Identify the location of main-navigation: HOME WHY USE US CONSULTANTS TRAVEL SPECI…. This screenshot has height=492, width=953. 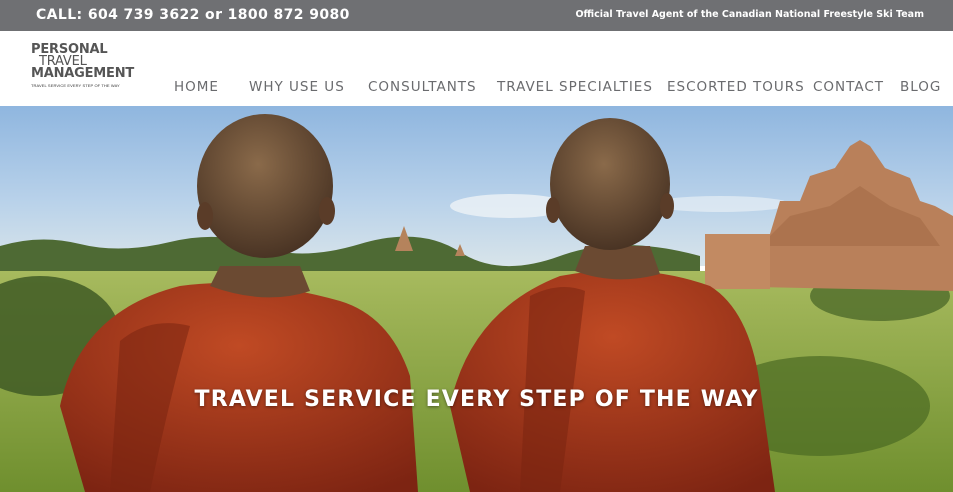
(476, 89).